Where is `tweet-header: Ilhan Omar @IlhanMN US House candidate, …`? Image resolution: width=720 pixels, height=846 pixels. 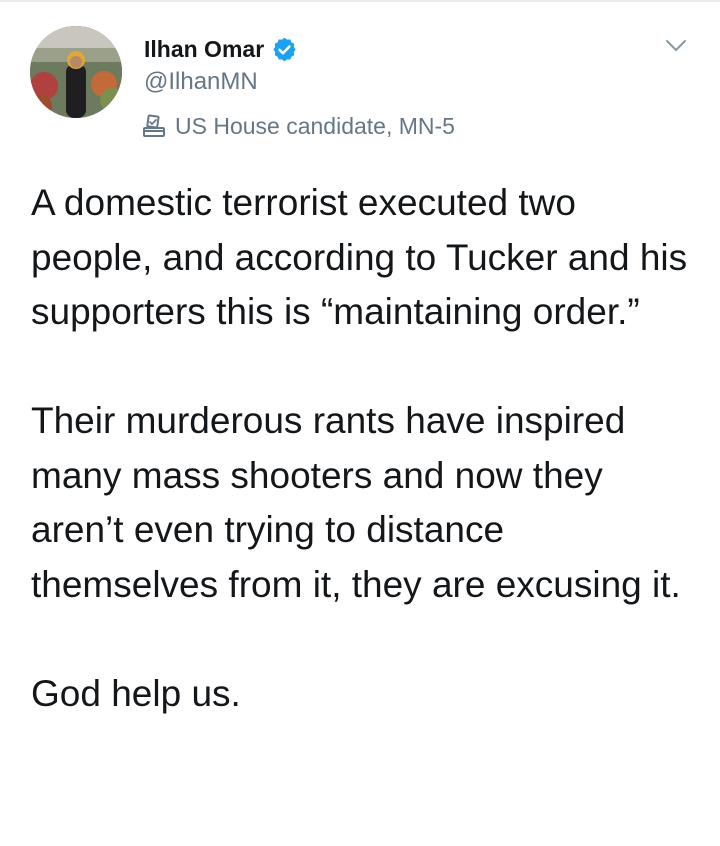 tweet-header: Ilhan Omar @IlhanMN US House candidate, … is located at coordinates (360, 86).